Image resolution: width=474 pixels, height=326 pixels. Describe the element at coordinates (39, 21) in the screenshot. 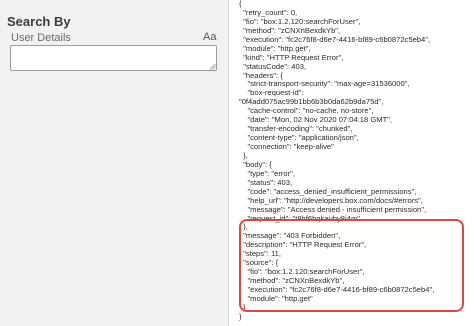

I see `search-by-title: Search By` at that location.